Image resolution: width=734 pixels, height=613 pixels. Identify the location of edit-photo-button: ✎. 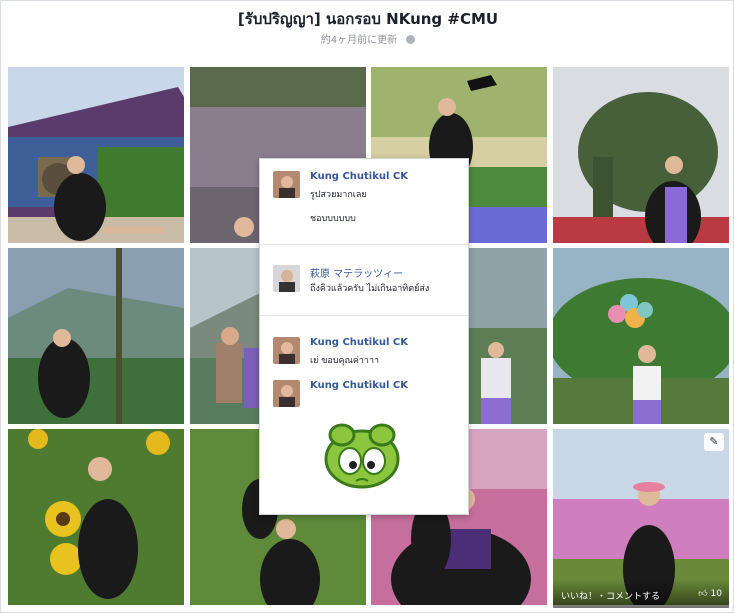
(714, 442).